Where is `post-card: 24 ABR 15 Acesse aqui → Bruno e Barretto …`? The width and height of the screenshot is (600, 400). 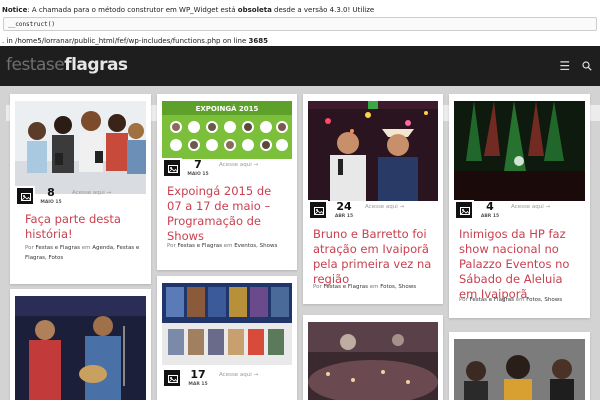
post-card: 24 ABR 15 Acesse aqui → Bruno e Barretto … is located at coordinates (373, 199).